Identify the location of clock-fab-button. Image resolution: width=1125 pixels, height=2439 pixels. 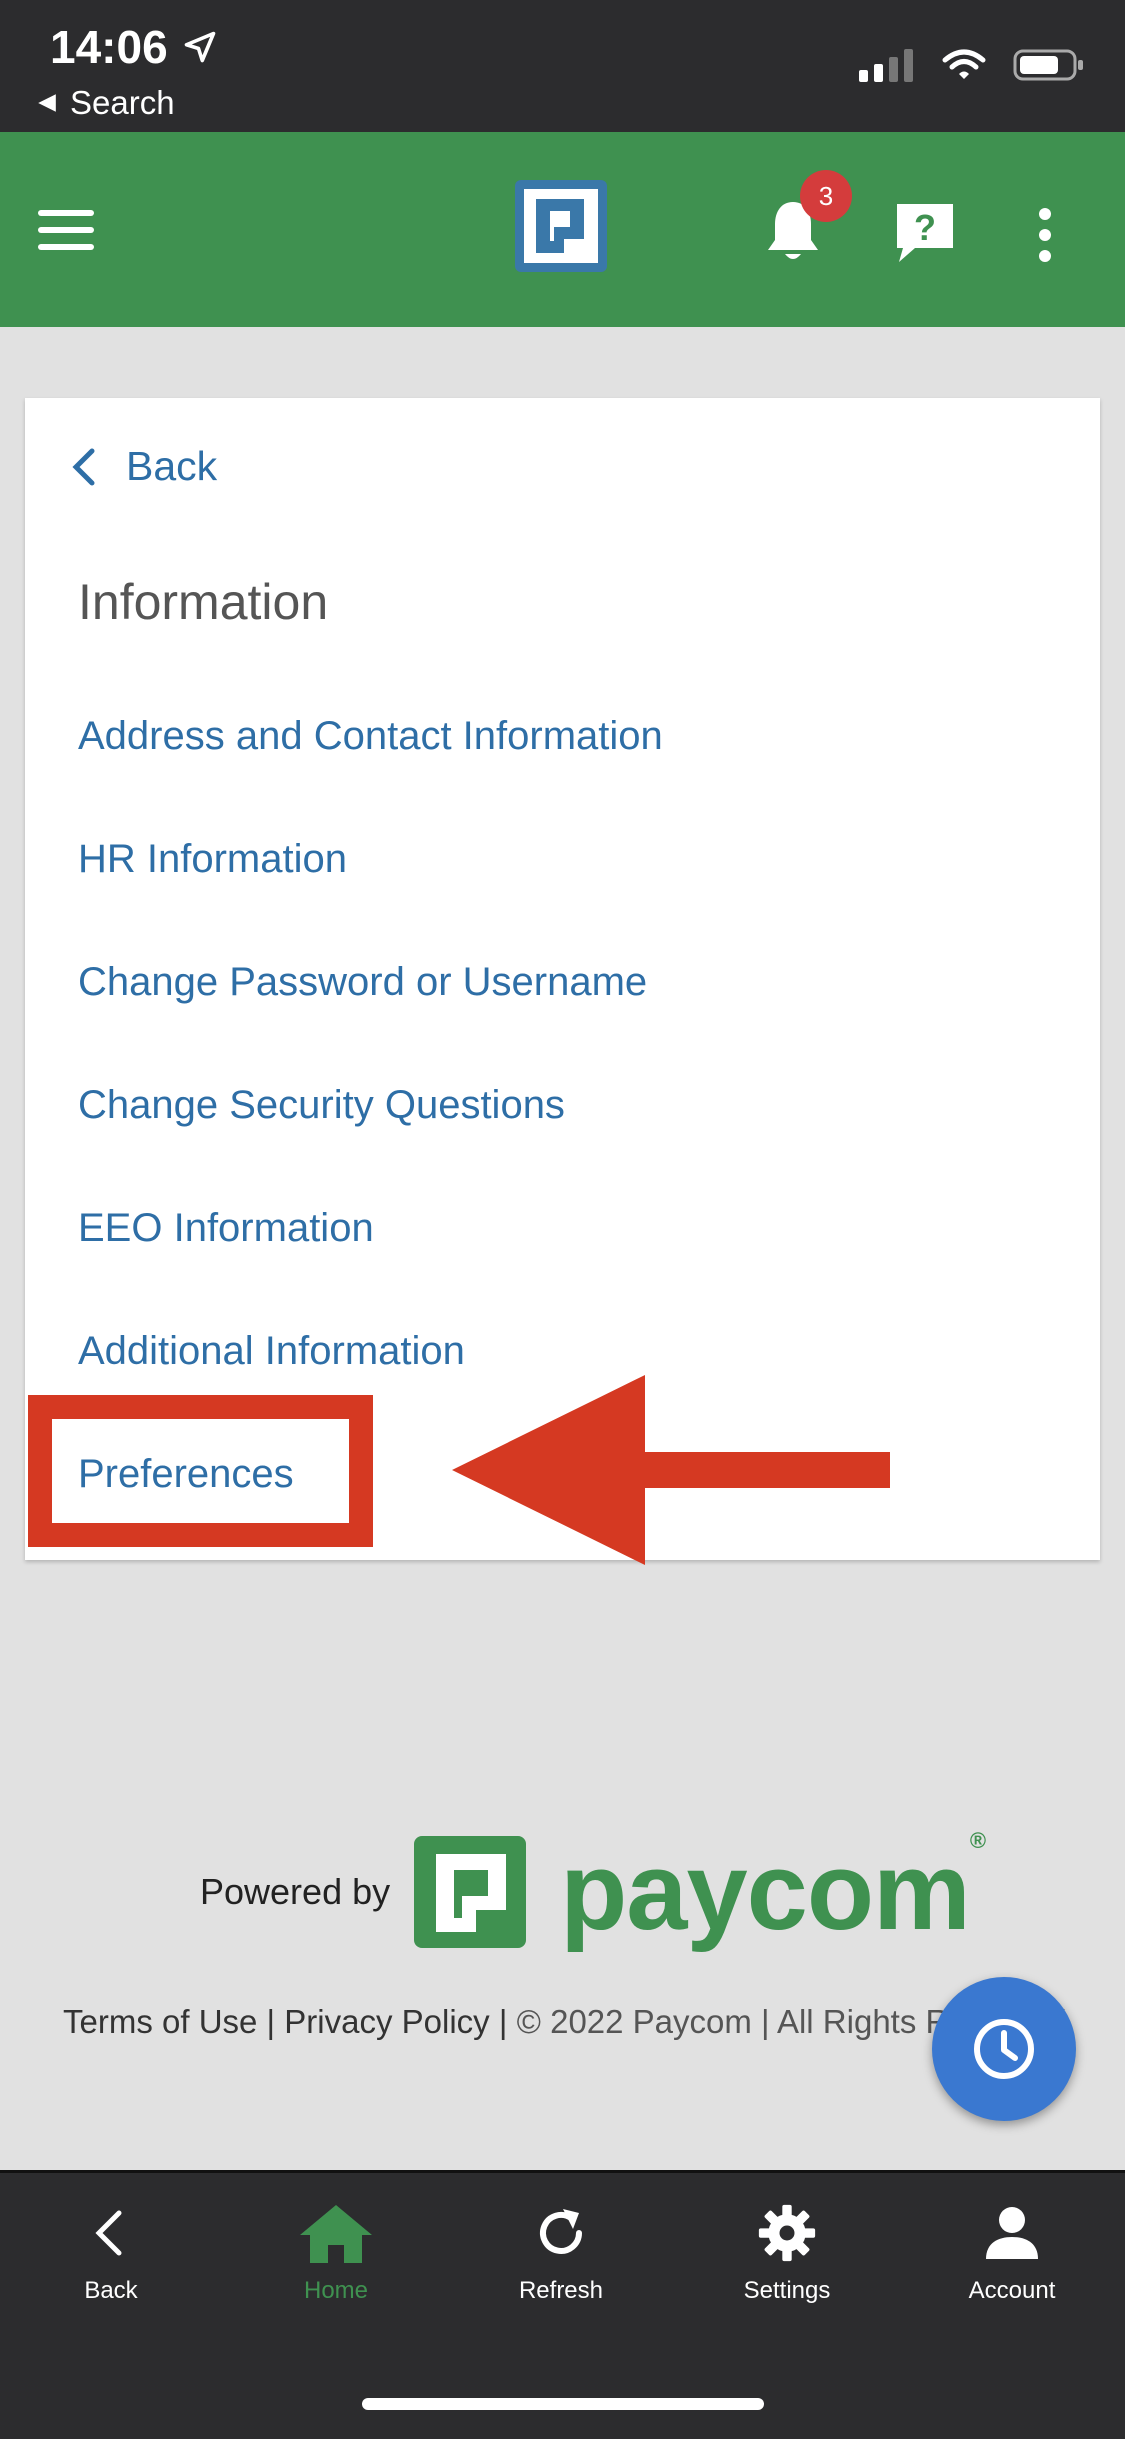
(1004, 2049).